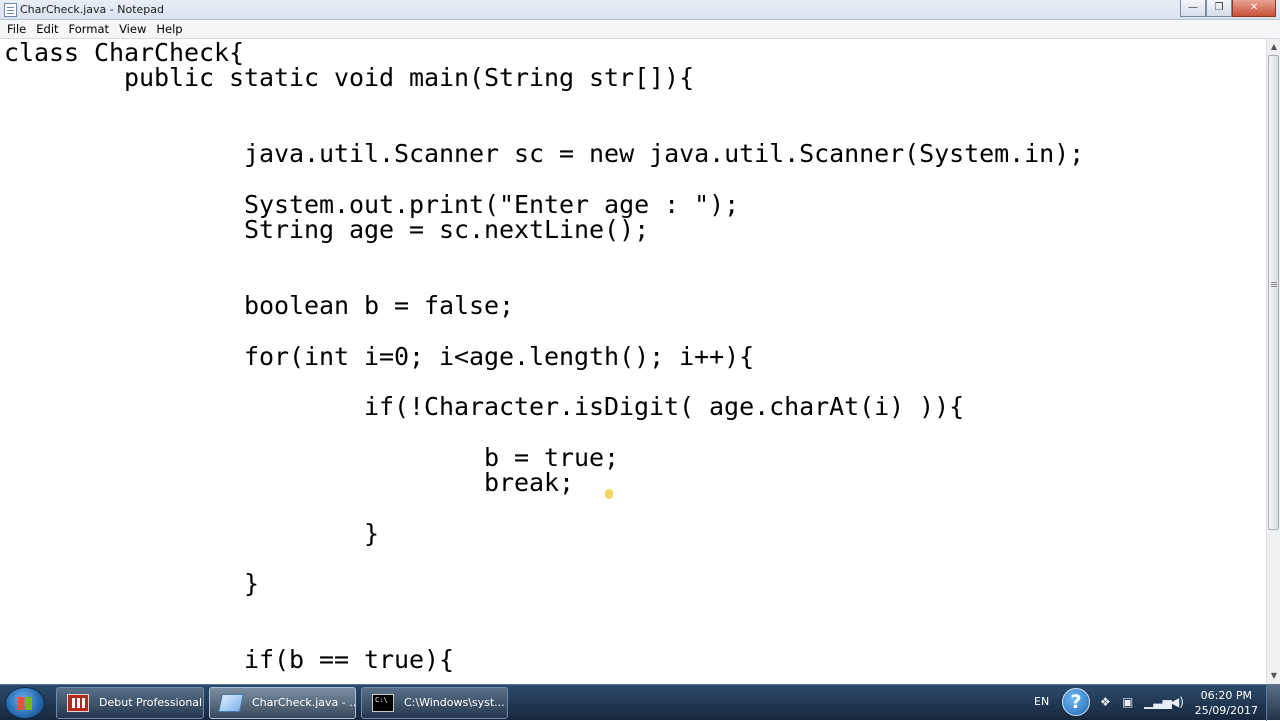 This screenshot has height=721, width=1280. I want to click on clock: 06:20 PM 25/09/2017, so click(1226, 703).